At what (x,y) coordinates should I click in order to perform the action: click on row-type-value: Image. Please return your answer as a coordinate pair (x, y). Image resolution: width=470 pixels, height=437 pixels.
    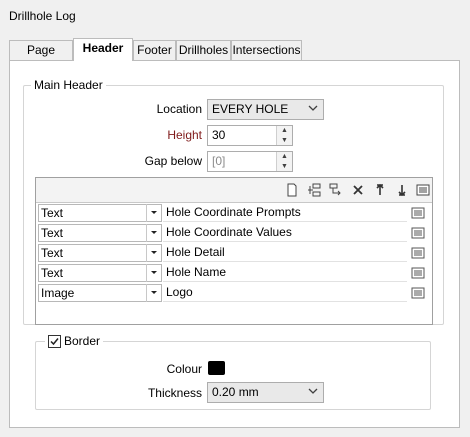
    Looking at the image, I should click on (58, 293).